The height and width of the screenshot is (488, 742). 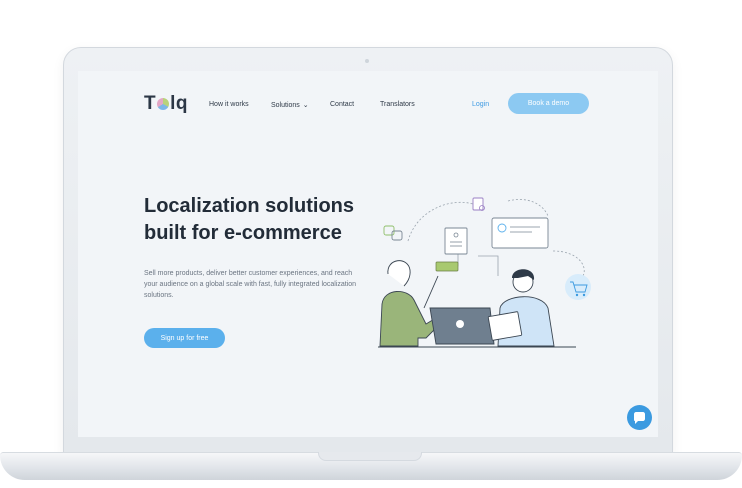 What do you see at coordinates (393, 233) in the screenshot?
I see `translate-icon` at bounding box center [393, 233].